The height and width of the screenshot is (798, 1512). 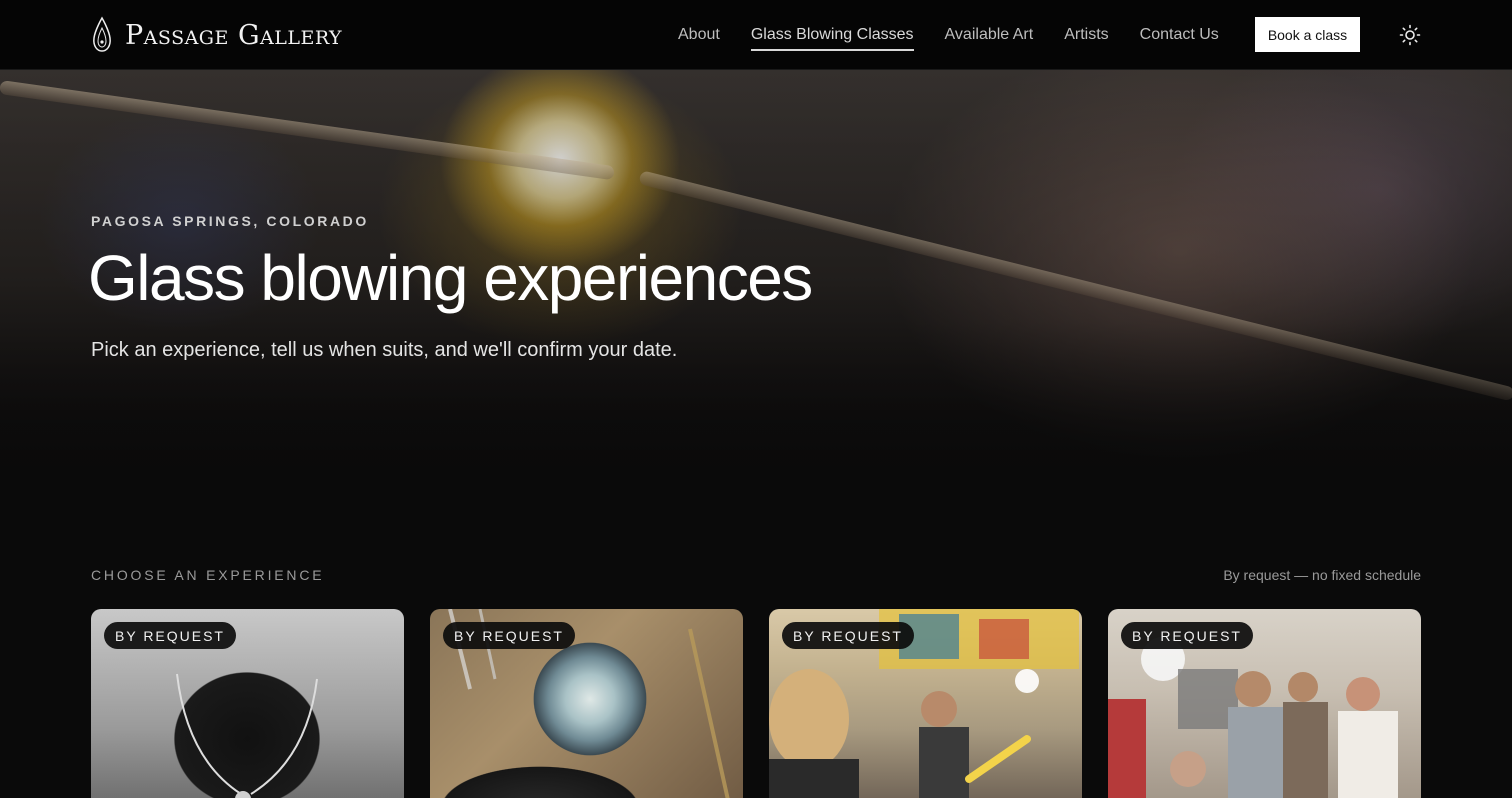 I want to click on brand-logo-link: Passage Gallery, so click(x=216, y=35).